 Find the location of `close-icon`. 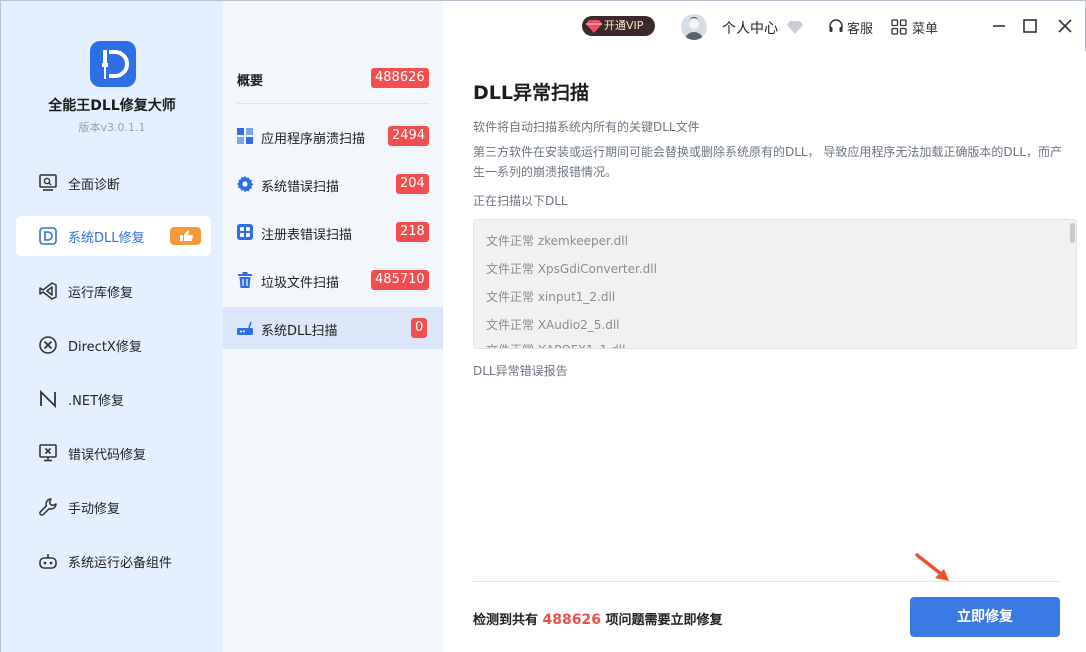

close-icon is located at coordinates (1065, 26).